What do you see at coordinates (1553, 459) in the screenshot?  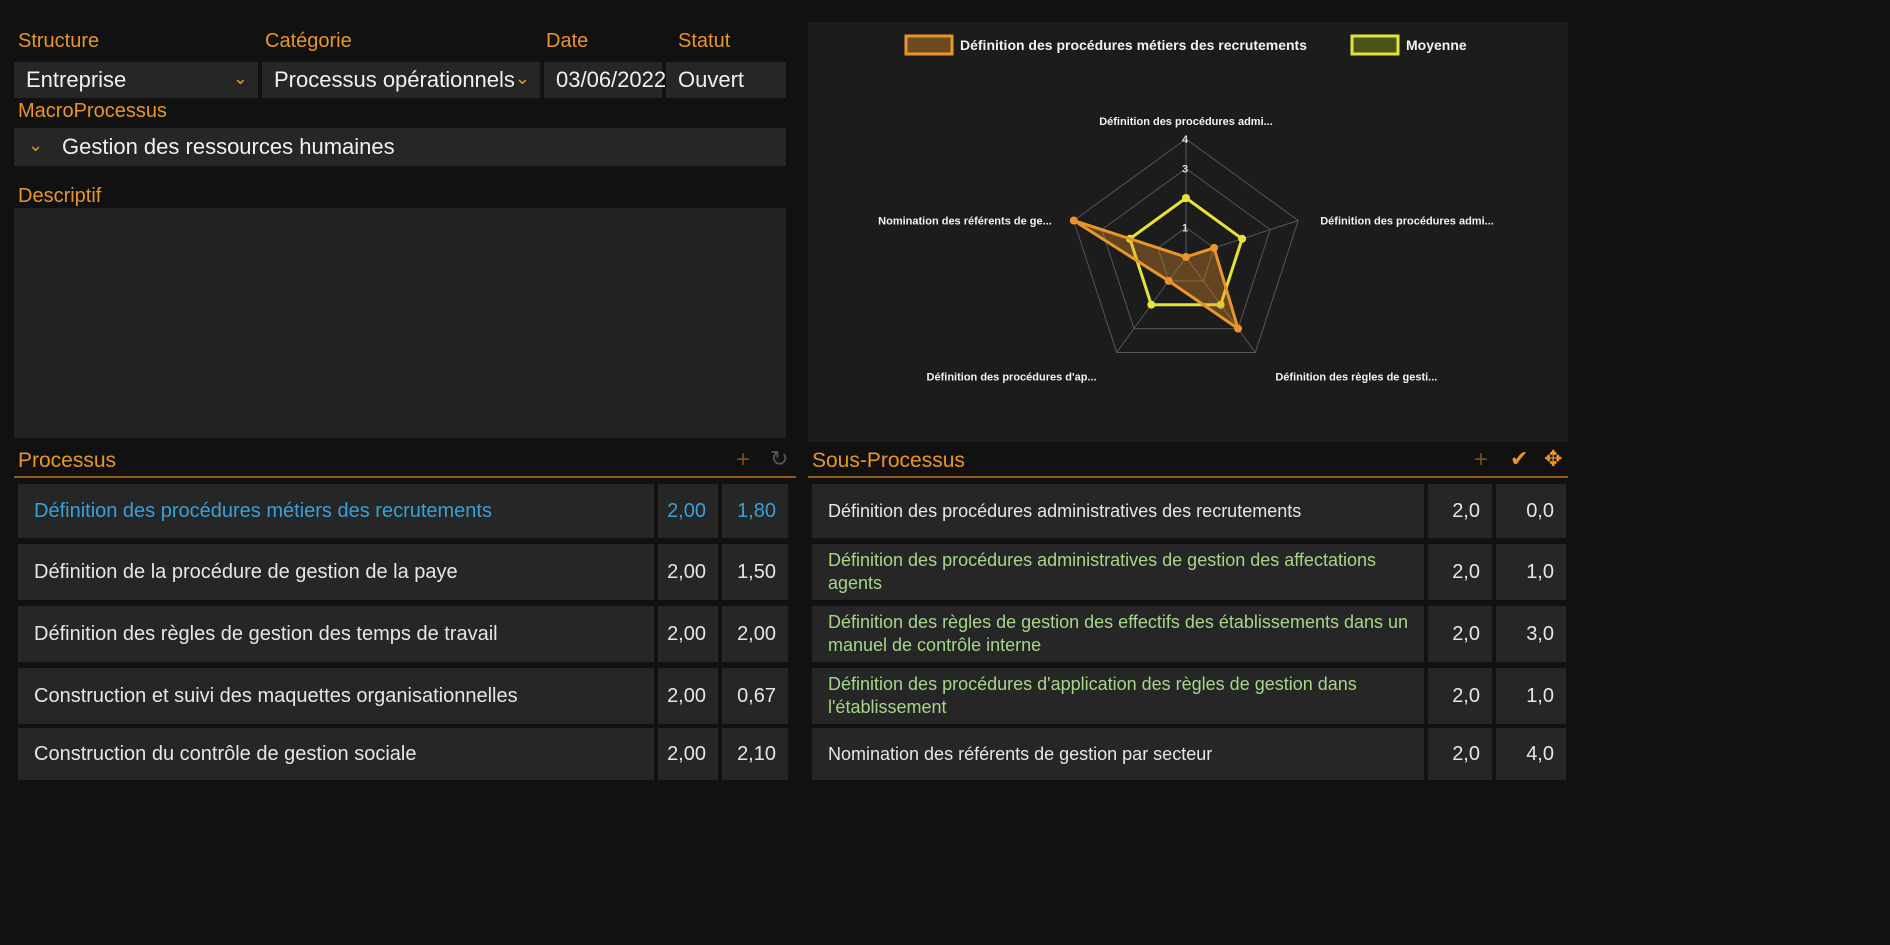 I see `move-icon: ✥` at bounding box center [1553, 459].